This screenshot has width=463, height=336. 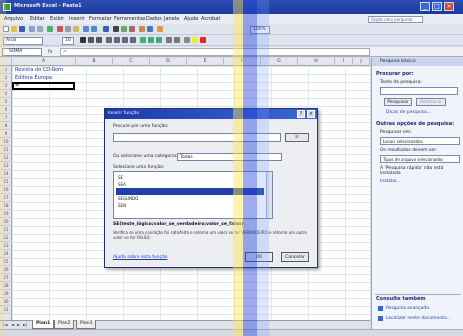 What do you see at coordinates (210, 19) in the screenshot?
I see `menu-acrobat: Acrobat` at bounding box center [210, 19].